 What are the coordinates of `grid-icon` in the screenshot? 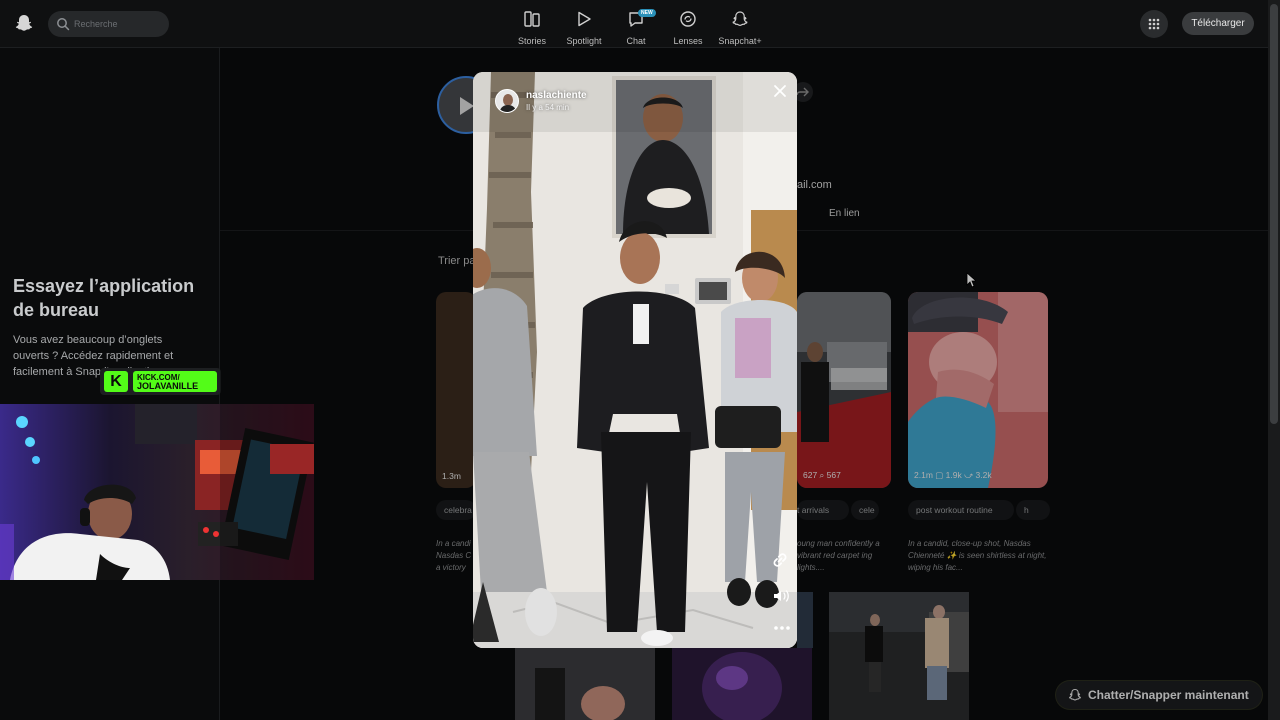 It's located at (1154, 24).